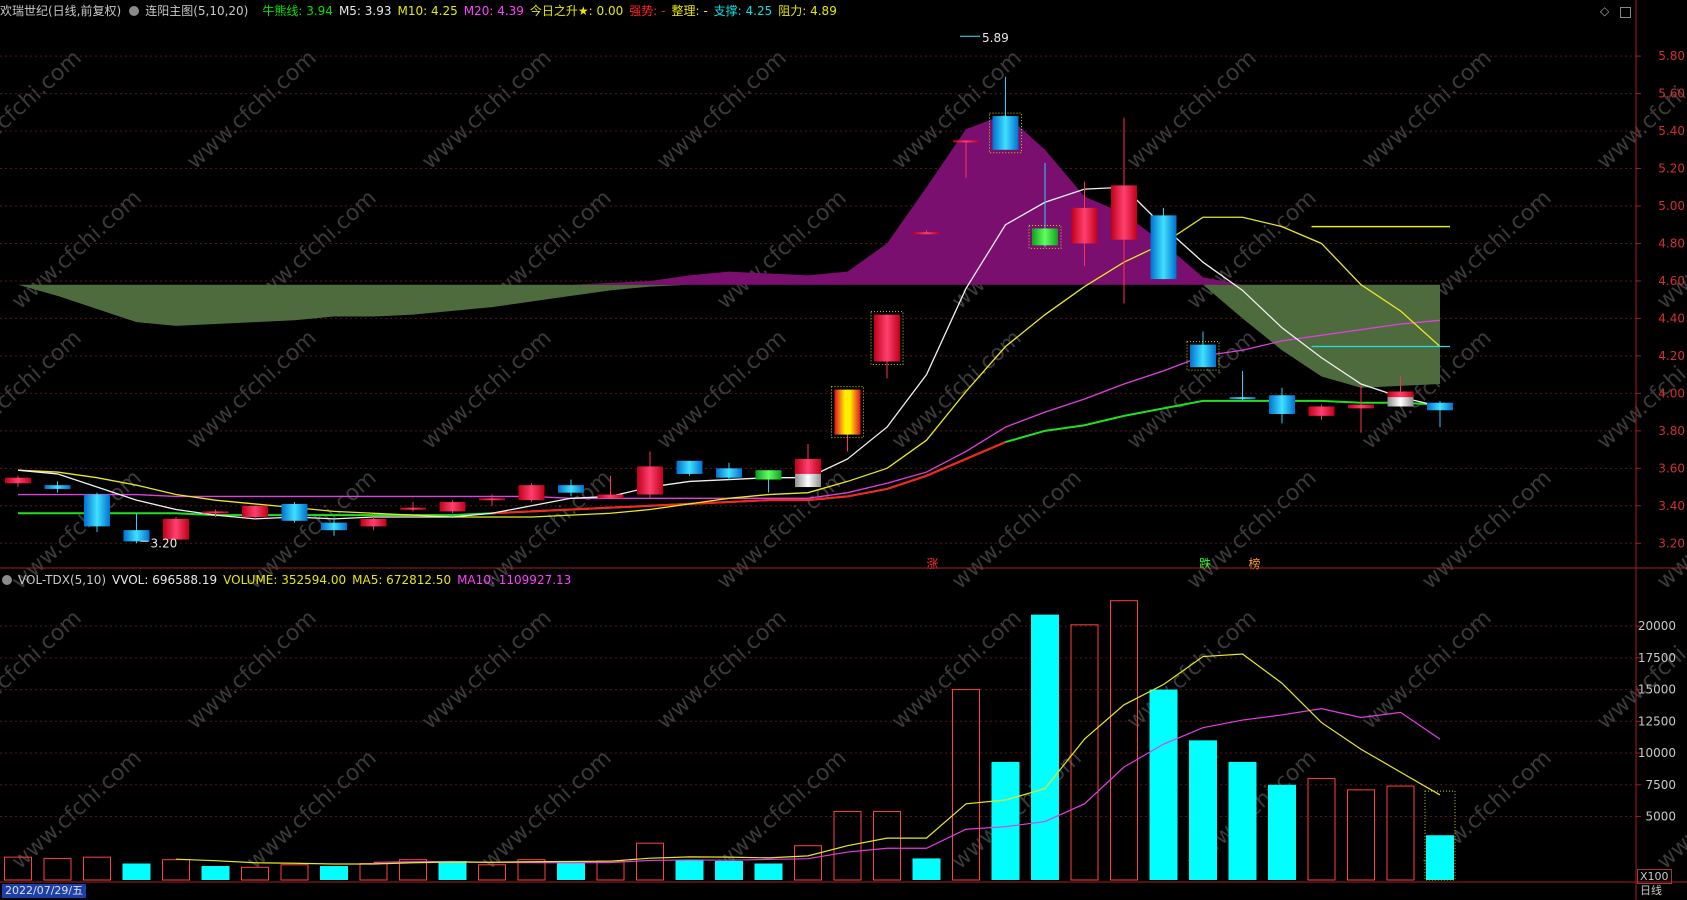 This screenshot has width=1687, height=900. What do you see at coordinates (1651, 891) in the screenshot?
I see `period-label: 日线` at bounding box center [1651, 891].